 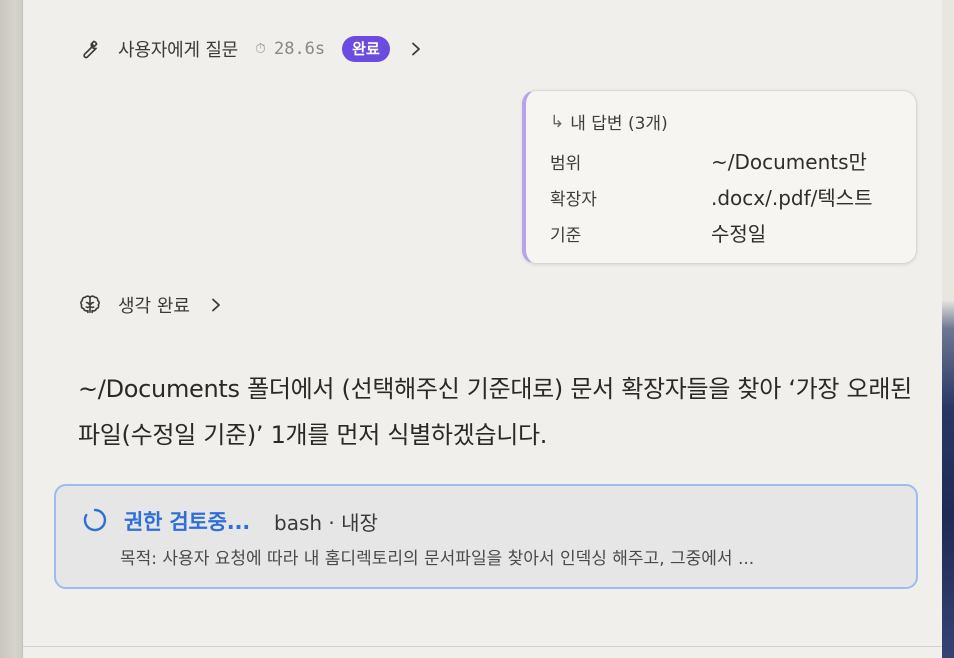 I want to click on answer-label-extension: 확장자, so click(x=573, y=200).